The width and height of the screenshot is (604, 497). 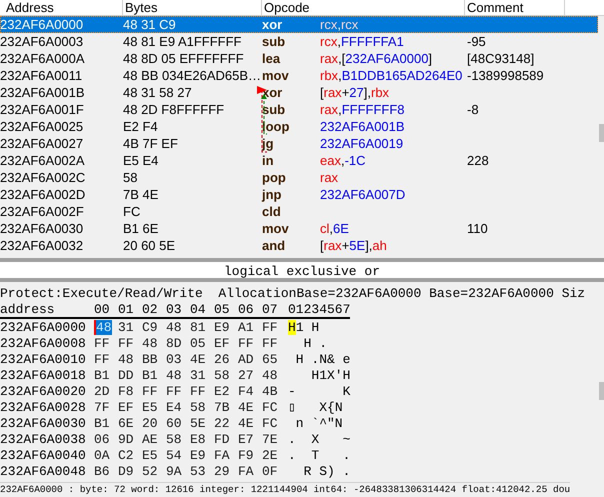 I want to click on hex-byte: 05, so click(x=198, y=343).